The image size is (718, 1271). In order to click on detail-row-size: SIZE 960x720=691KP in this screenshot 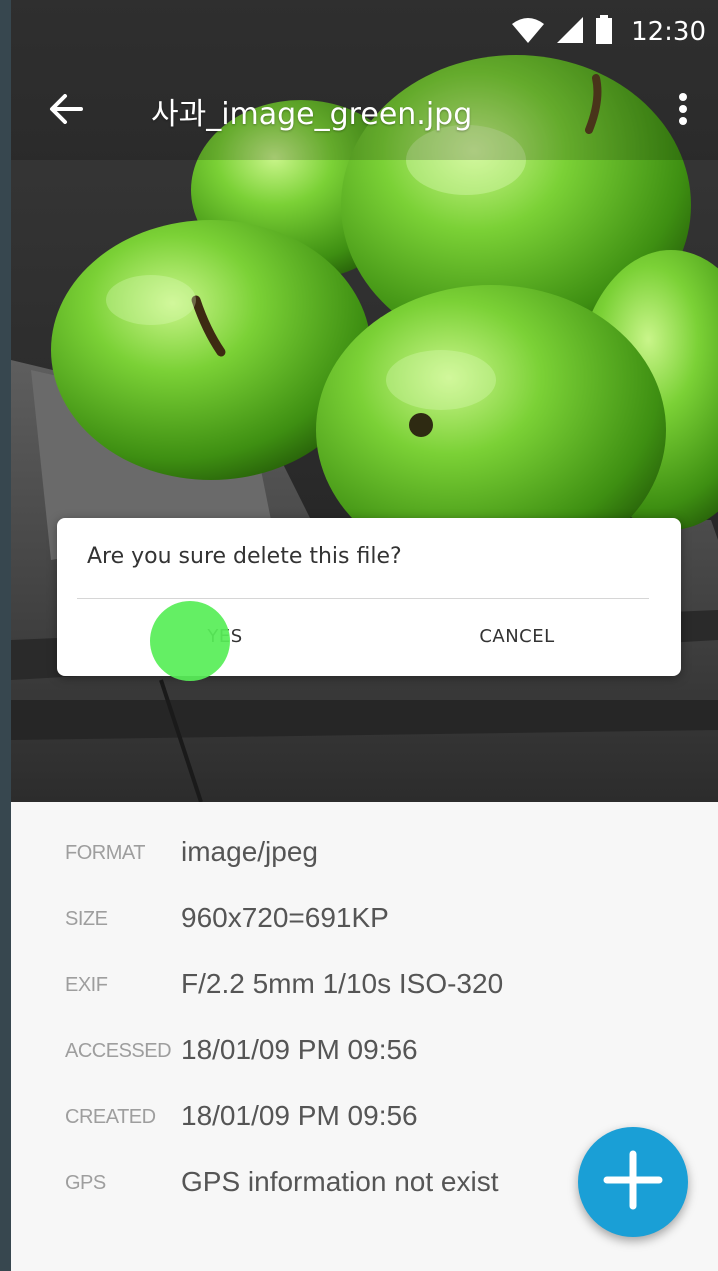, I will do `click(364, 924)`.